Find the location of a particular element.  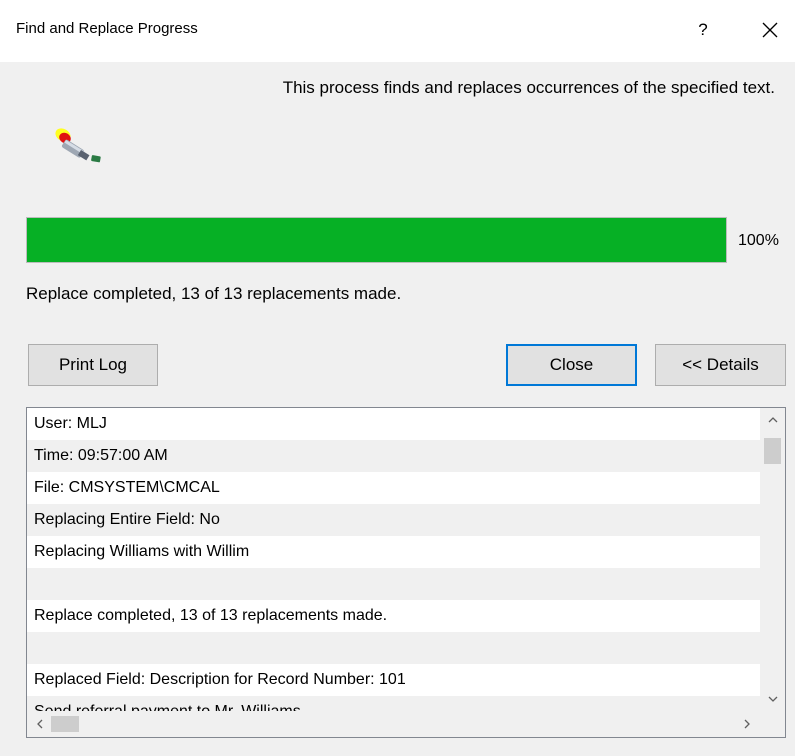

progress-bar is located at coordinates (376, 240).